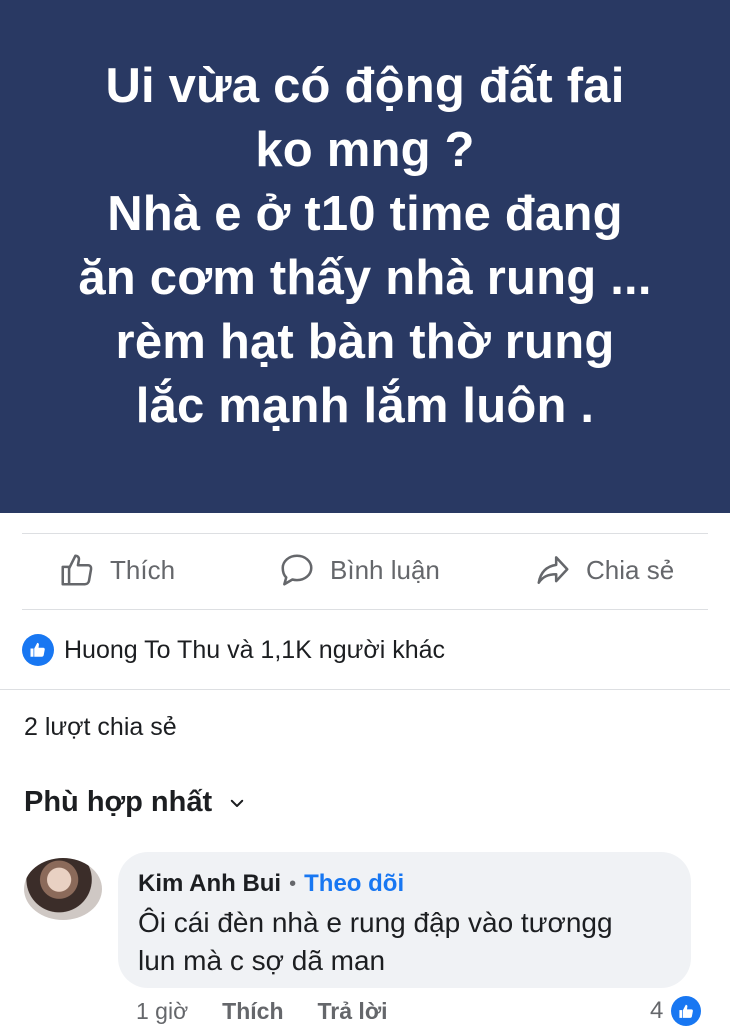  Describe the element at coordinates (365, 149) in the screenshot. I see `post-text-line: ko mng ?` at that location.